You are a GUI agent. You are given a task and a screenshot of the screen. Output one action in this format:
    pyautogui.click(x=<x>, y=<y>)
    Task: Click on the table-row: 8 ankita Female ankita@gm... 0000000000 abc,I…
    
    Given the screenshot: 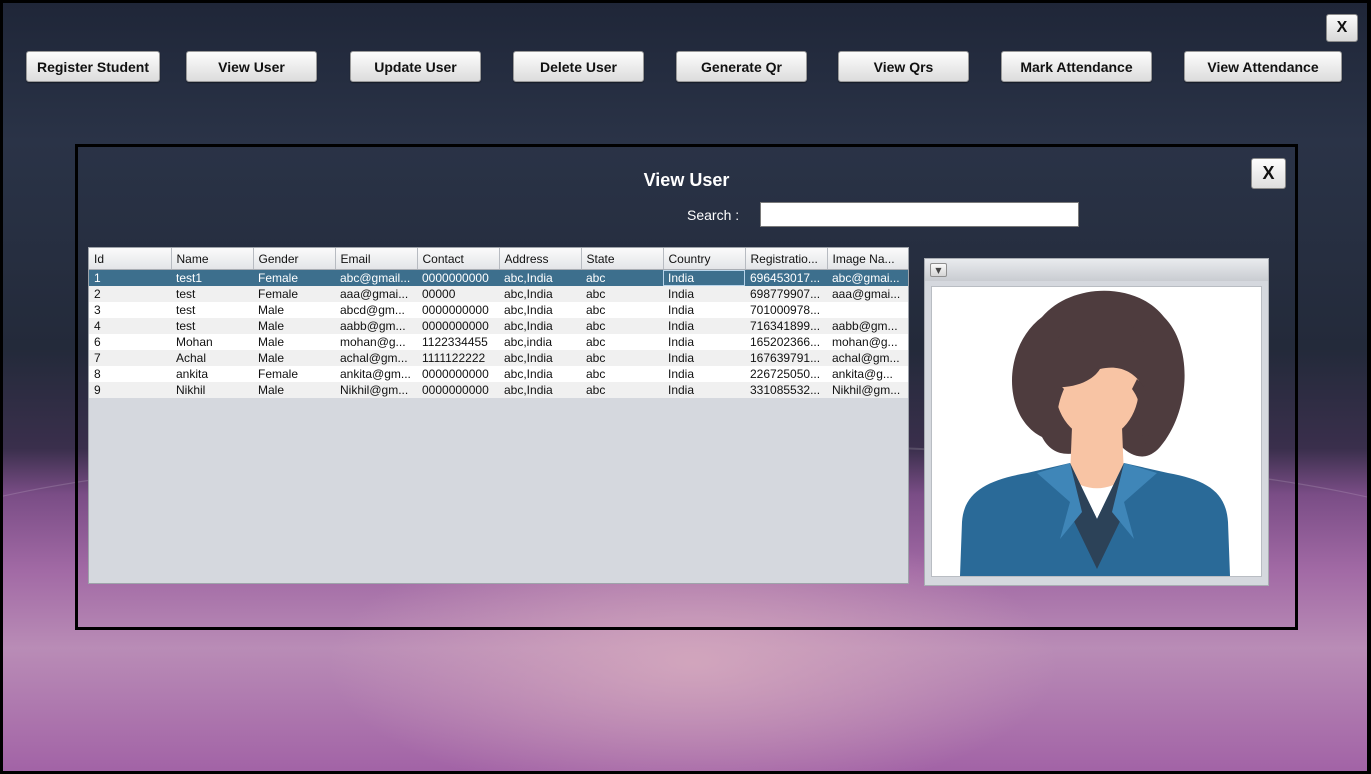 What is the action you would take?
    pyautogui.click(x=498, y=374)
    